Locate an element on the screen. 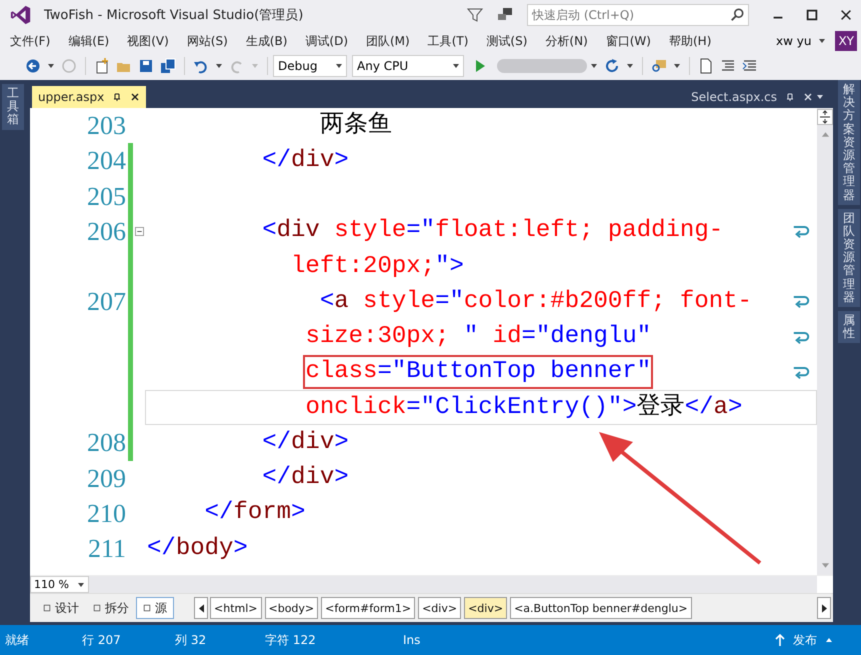 The height and width of the screenshot is (655, 861). vertical-scrollbar is located at coordinates (825, 341).